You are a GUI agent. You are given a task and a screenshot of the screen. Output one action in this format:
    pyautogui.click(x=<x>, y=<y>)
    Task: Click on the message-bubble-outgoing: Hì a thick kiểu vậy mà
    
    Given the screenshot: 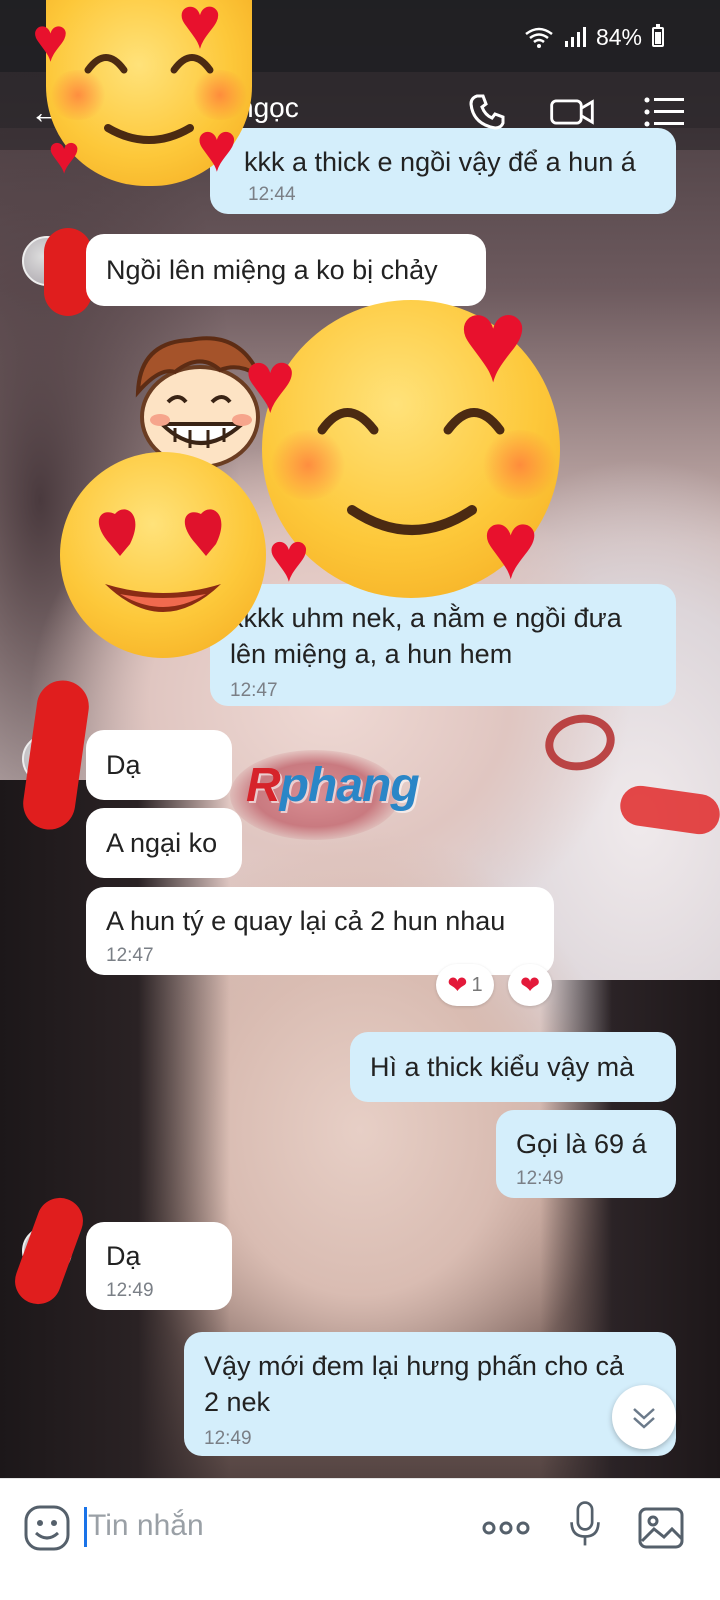 What is the action you would take?
    pyautogui.click(x=513, y=1067)
    